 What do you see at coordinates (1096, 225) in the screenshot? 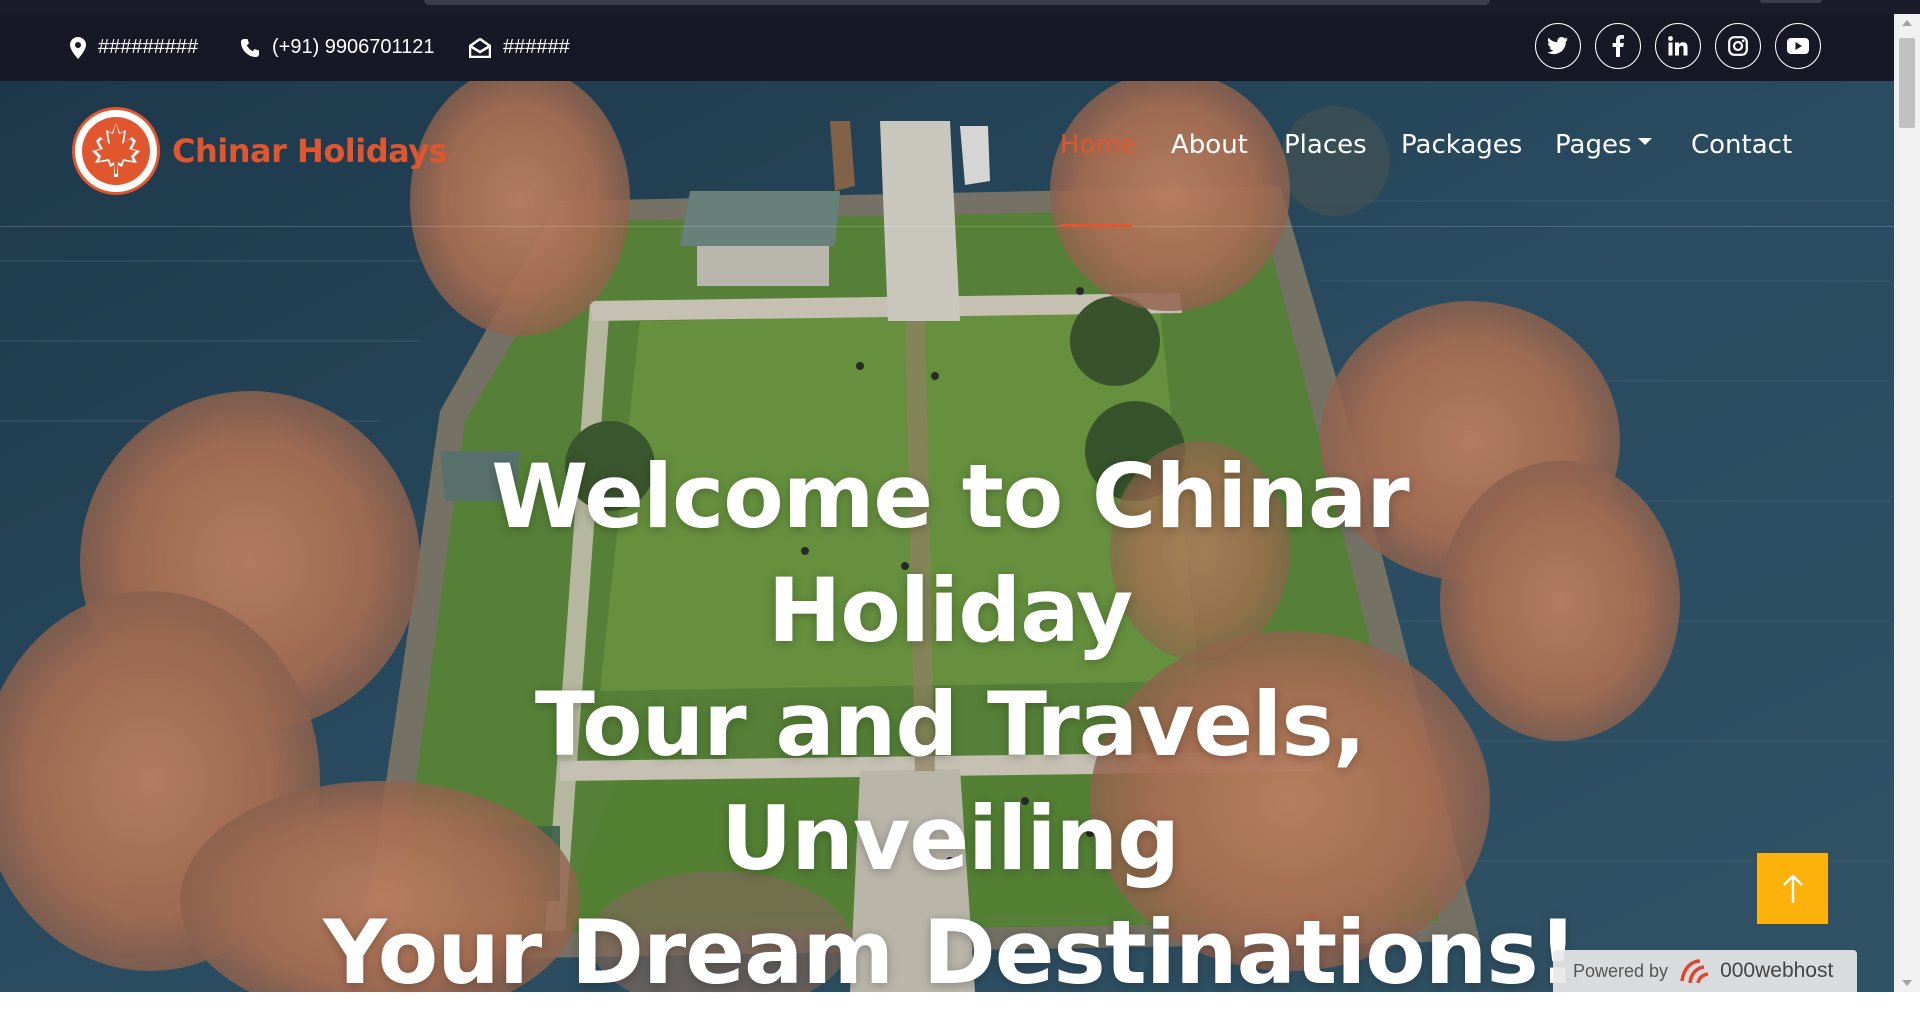
I see `active-nav-indicator` at bounding box center [1096, 225].